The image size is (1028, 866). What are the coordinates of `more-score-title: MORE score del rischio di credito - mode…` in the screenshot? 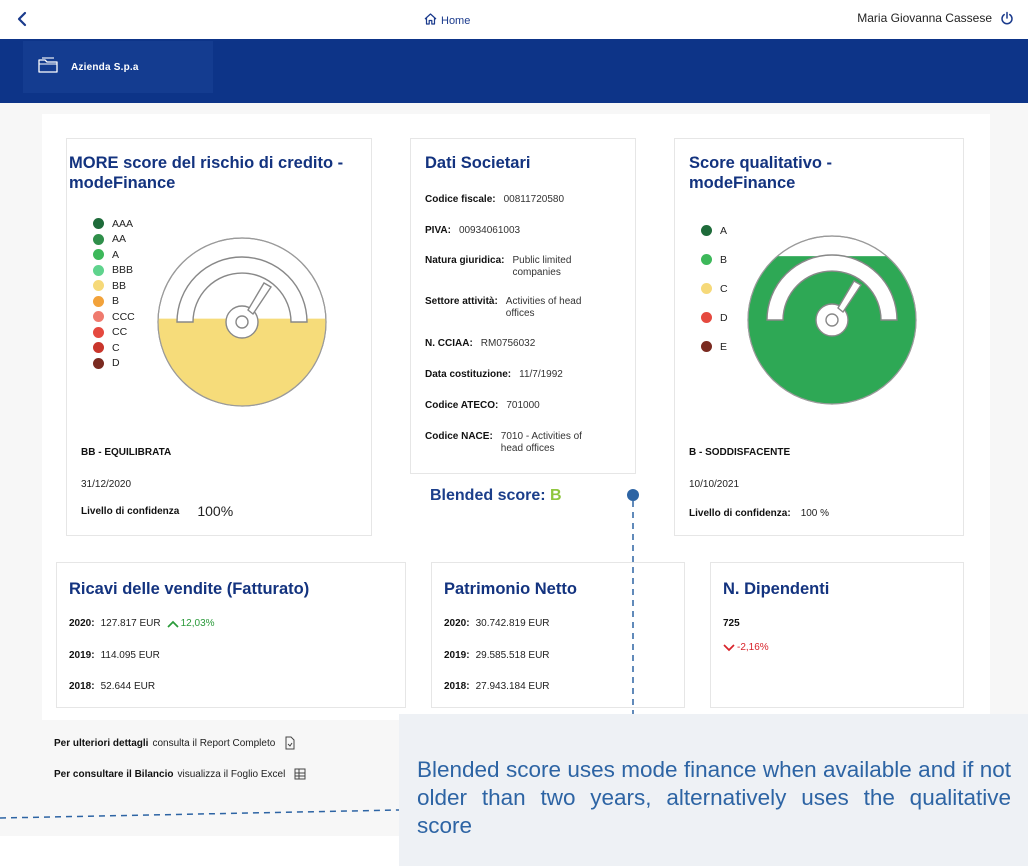 It's located at (206, 173).